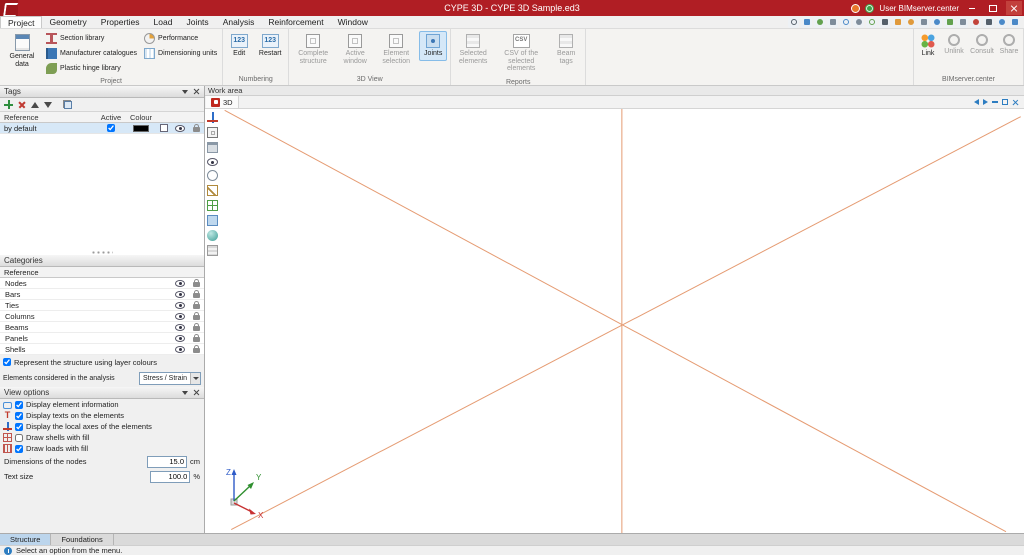 The width and height of the screenshot is (1024, 555). I want to click on redraw-icon, so click(819, 22).